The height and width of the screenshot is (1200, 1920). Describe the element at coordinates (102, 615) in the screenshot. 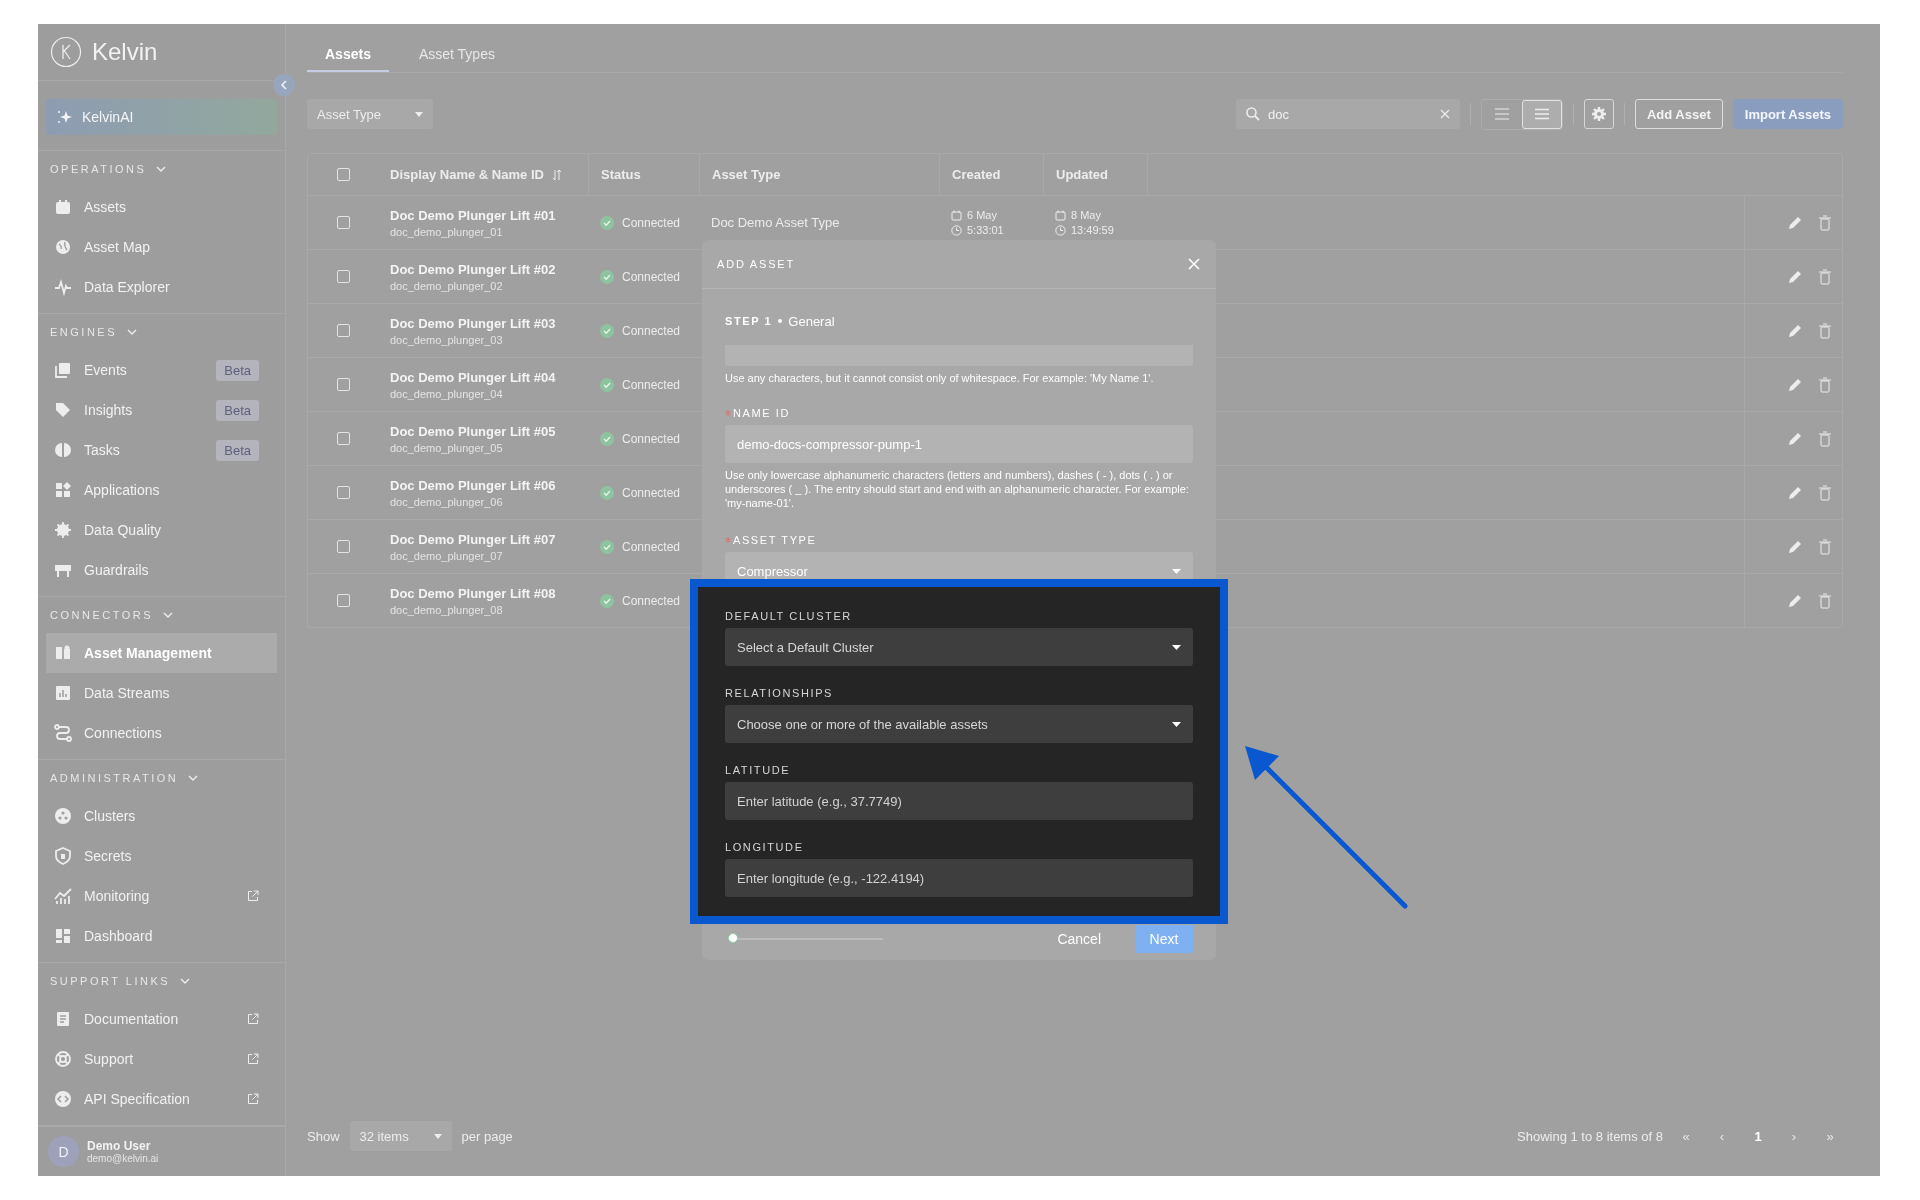

I see `section-header: CONNECTORS` at that location.